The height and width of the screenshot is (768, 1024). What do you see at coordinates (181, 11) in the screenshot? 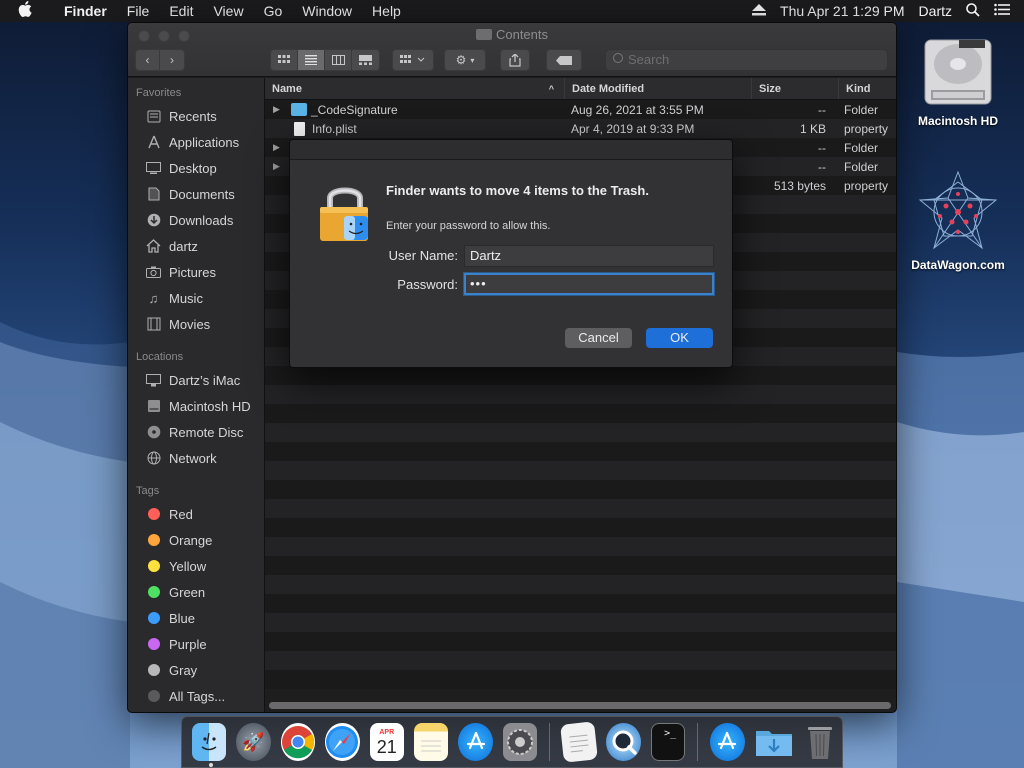
I see `menu-edit: Edit` at bounding box center [181, 11].